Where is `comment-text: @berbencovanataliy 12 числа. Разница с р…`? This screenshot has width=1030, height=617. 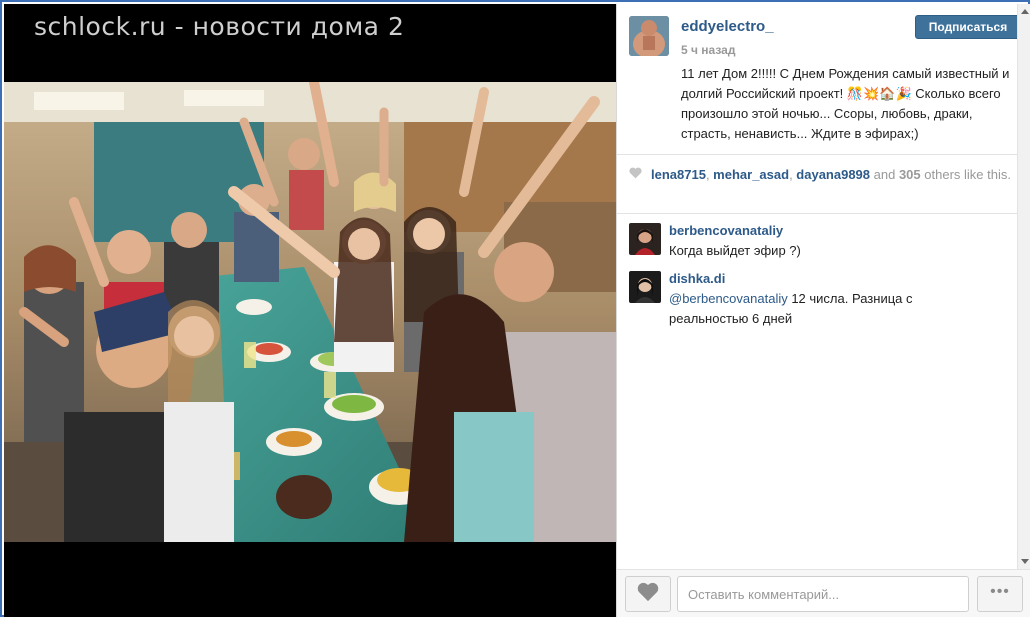
comment-text: @berbencovanataliy 12 числа. Разница с р… is located at coordinates (791, 308).